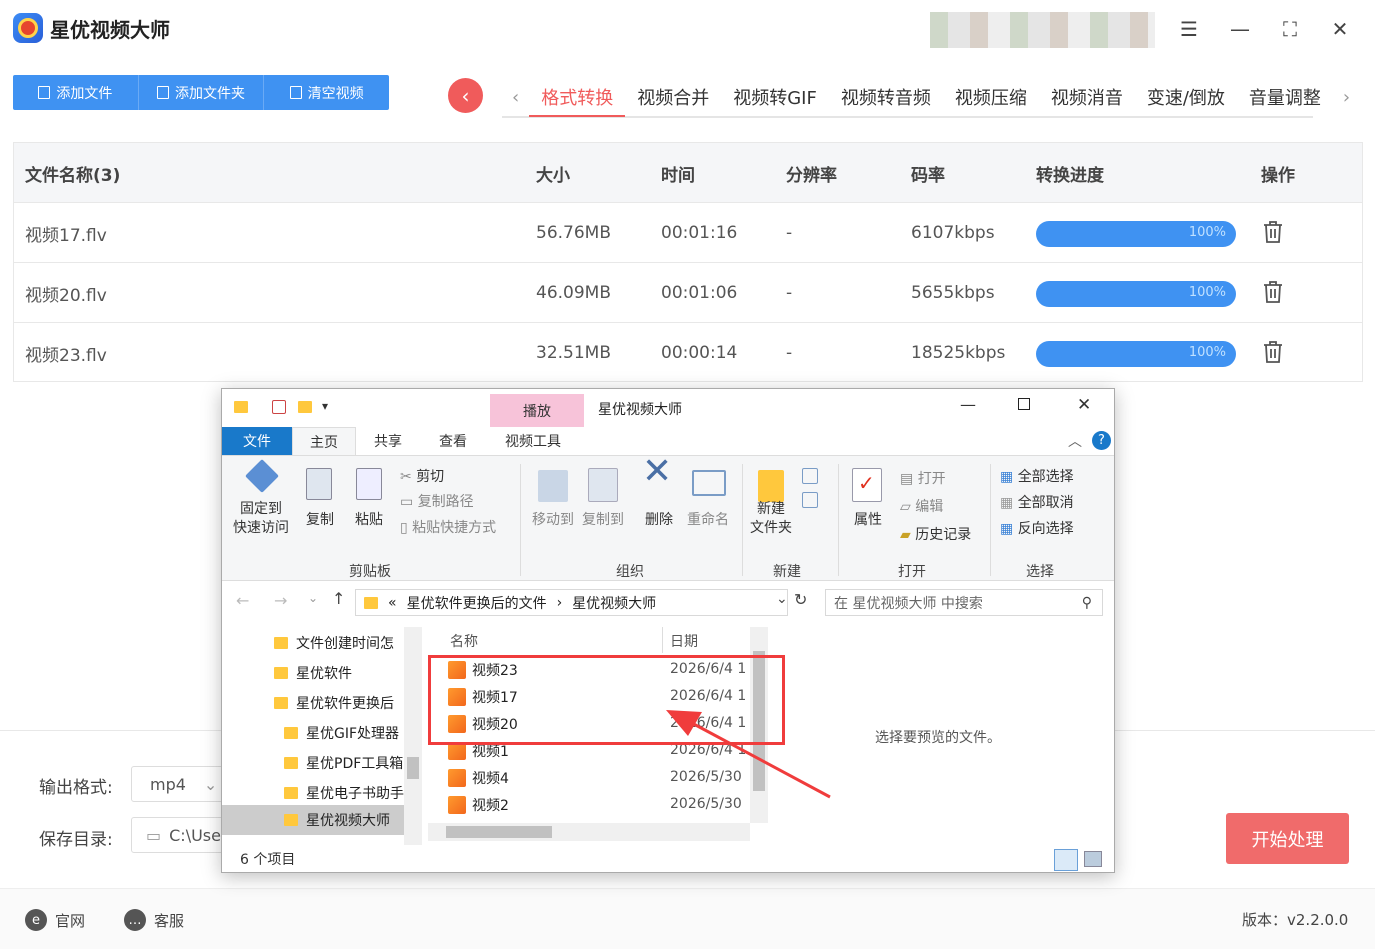 The width and height of the screenshot is (1375, 949). I want to click on clear-videos-button: 清空视频, so click(326, 92).